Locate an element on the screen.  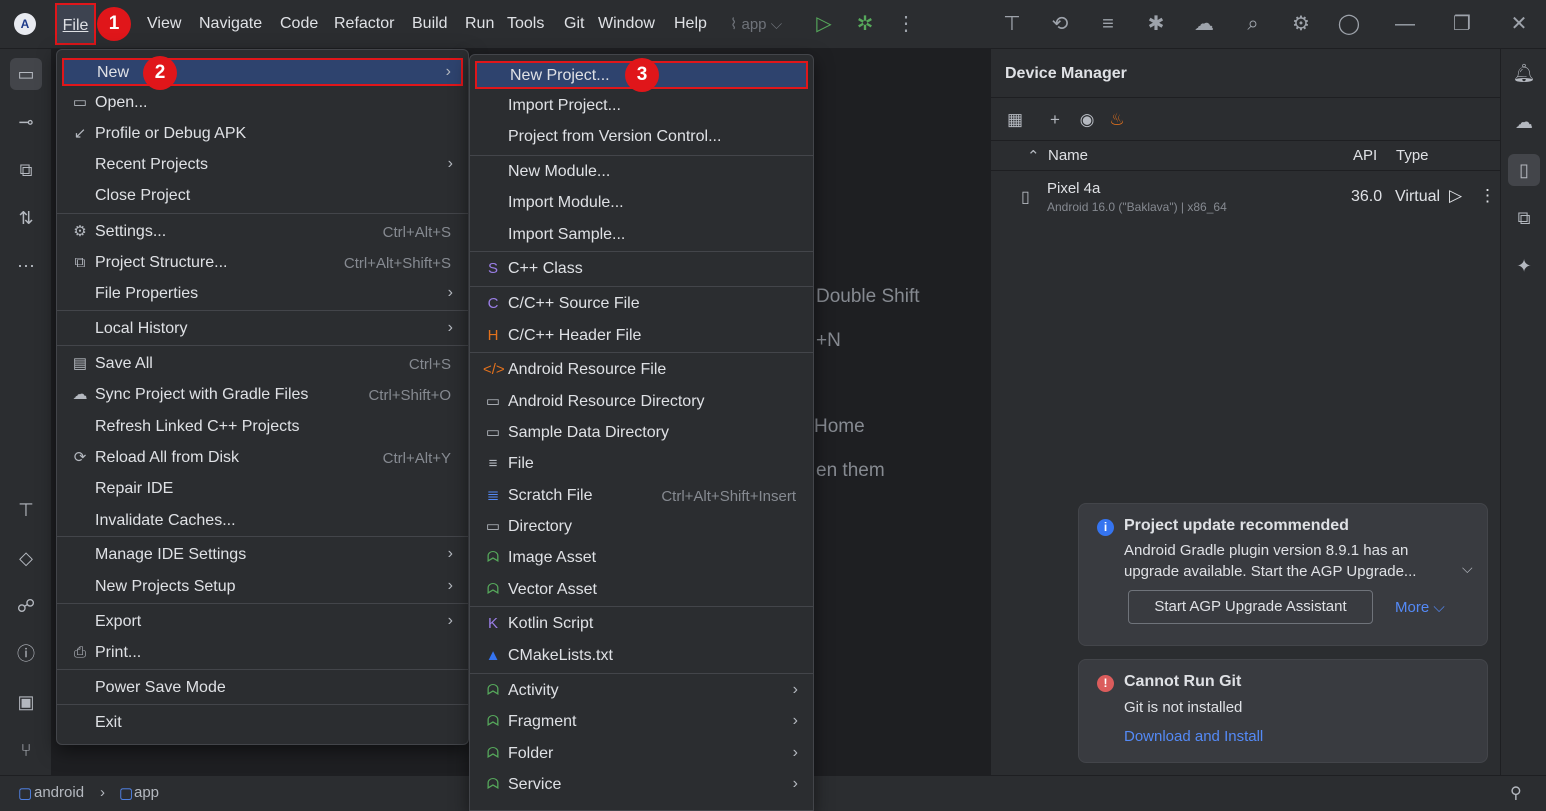
pin-icon: ⚲ is located at coordinates (1516, 793).